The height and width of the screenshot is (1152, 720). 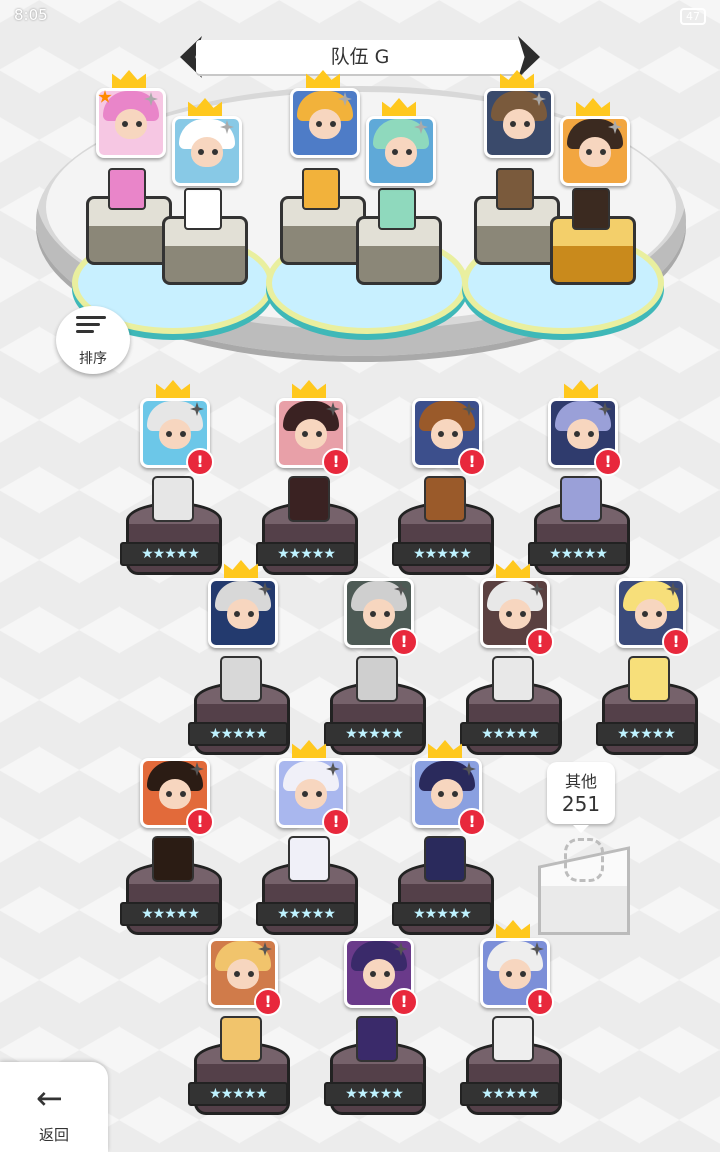 I want to click on sort-button: 排序, so click(x=93, y=340).